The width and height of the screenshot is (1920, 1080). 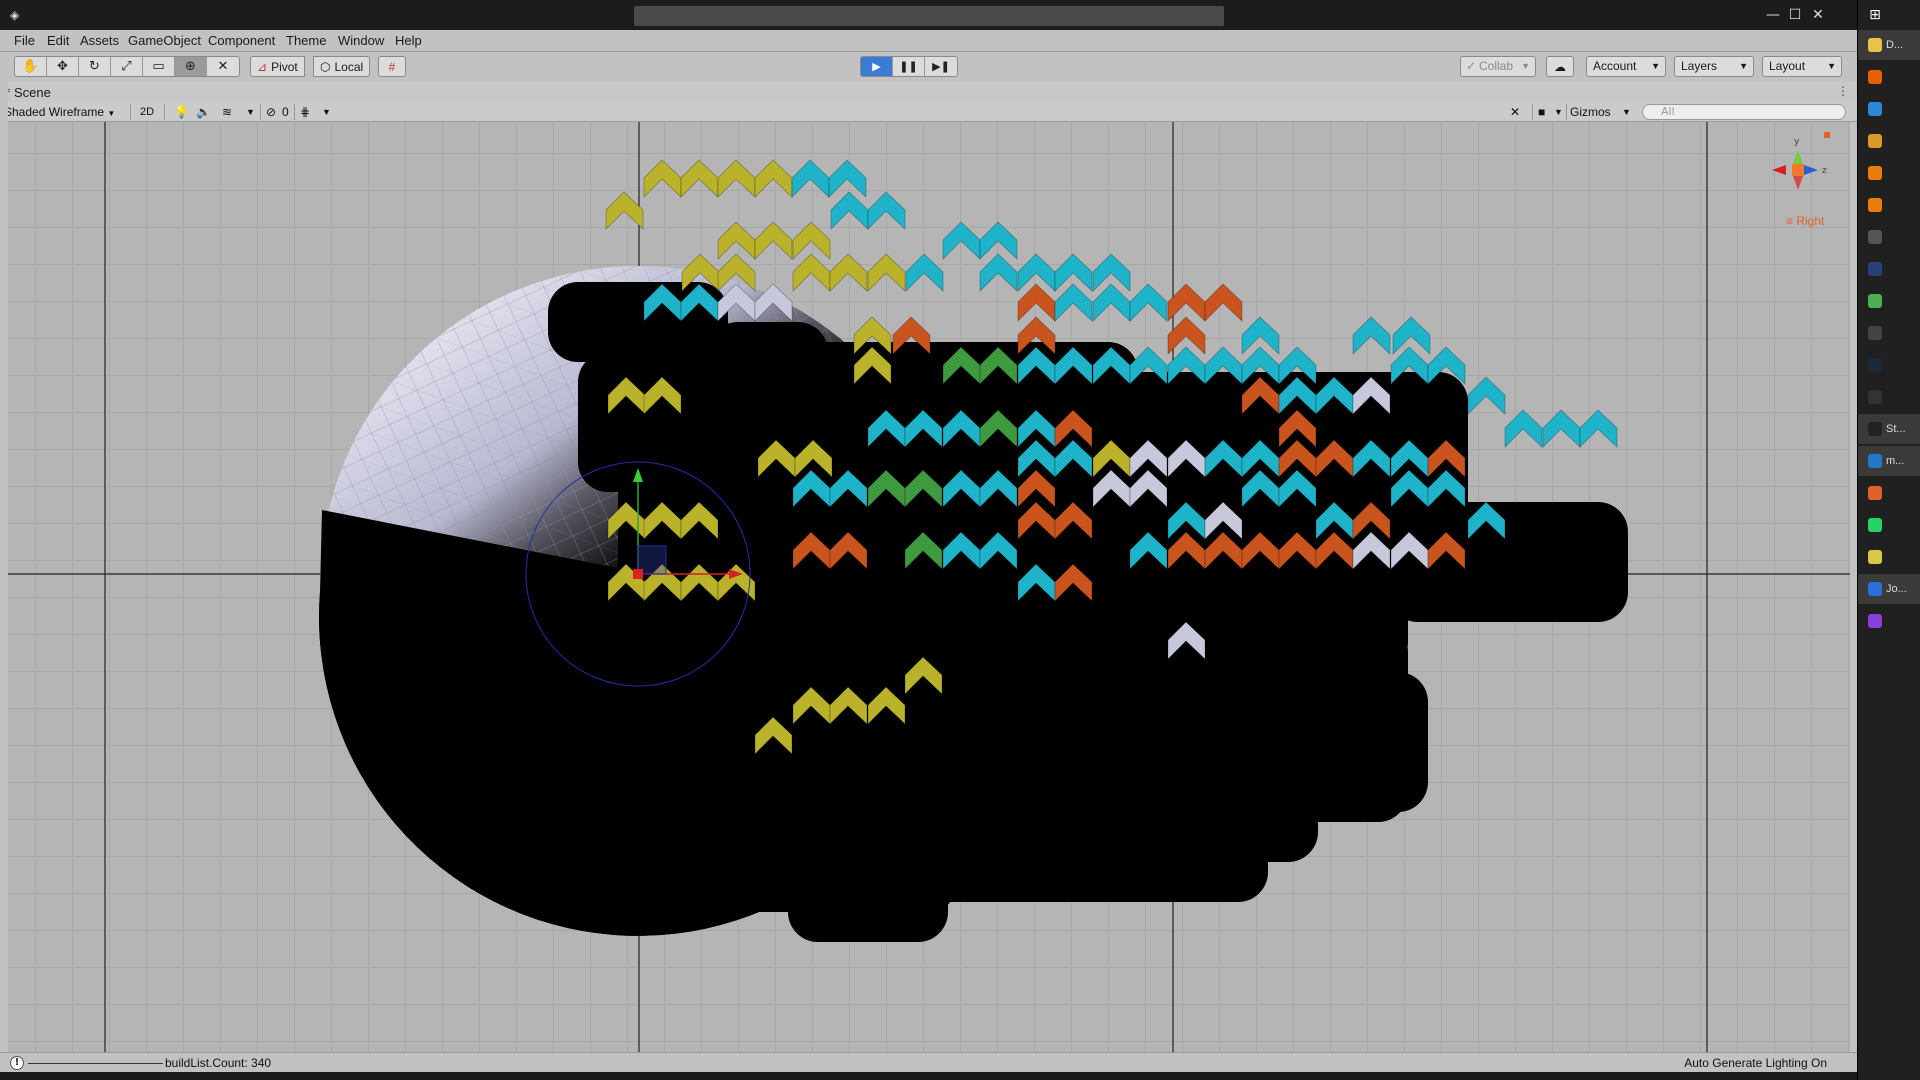 I want to click on play-icon: ▶, so click(x=877, y=66).